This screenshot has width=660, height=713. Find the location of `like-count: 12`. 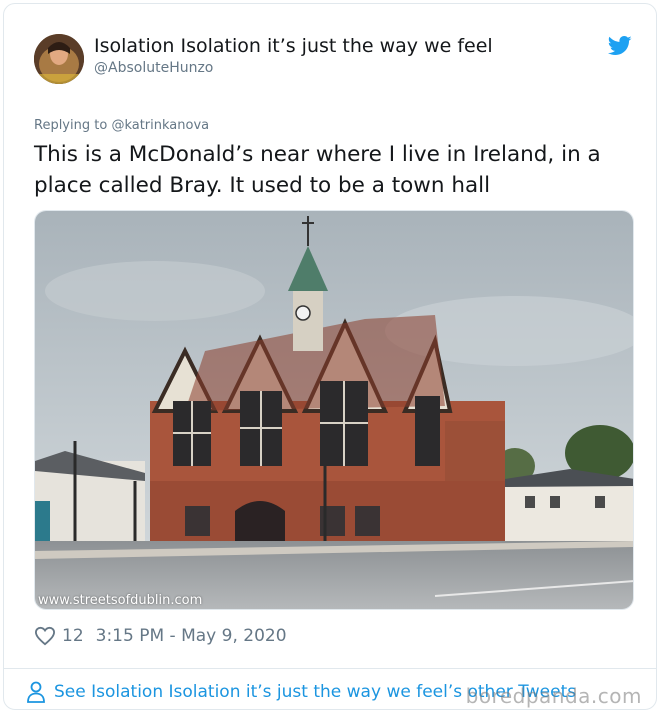

like-count: 12 is located at coordinates (73, 636).